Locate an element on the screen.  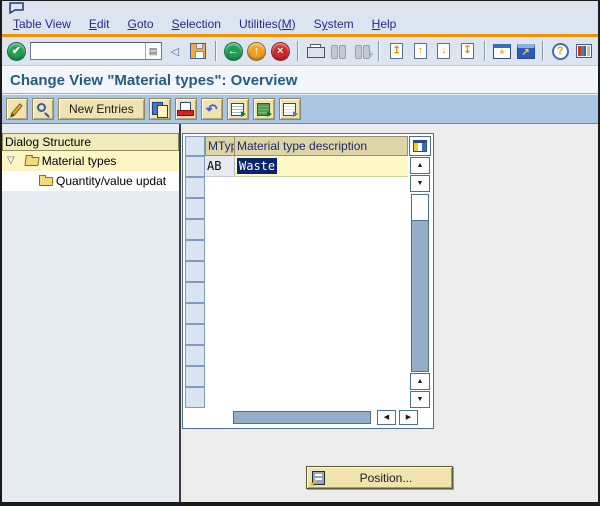
help-button: ? is located at coordinates (560, 51).